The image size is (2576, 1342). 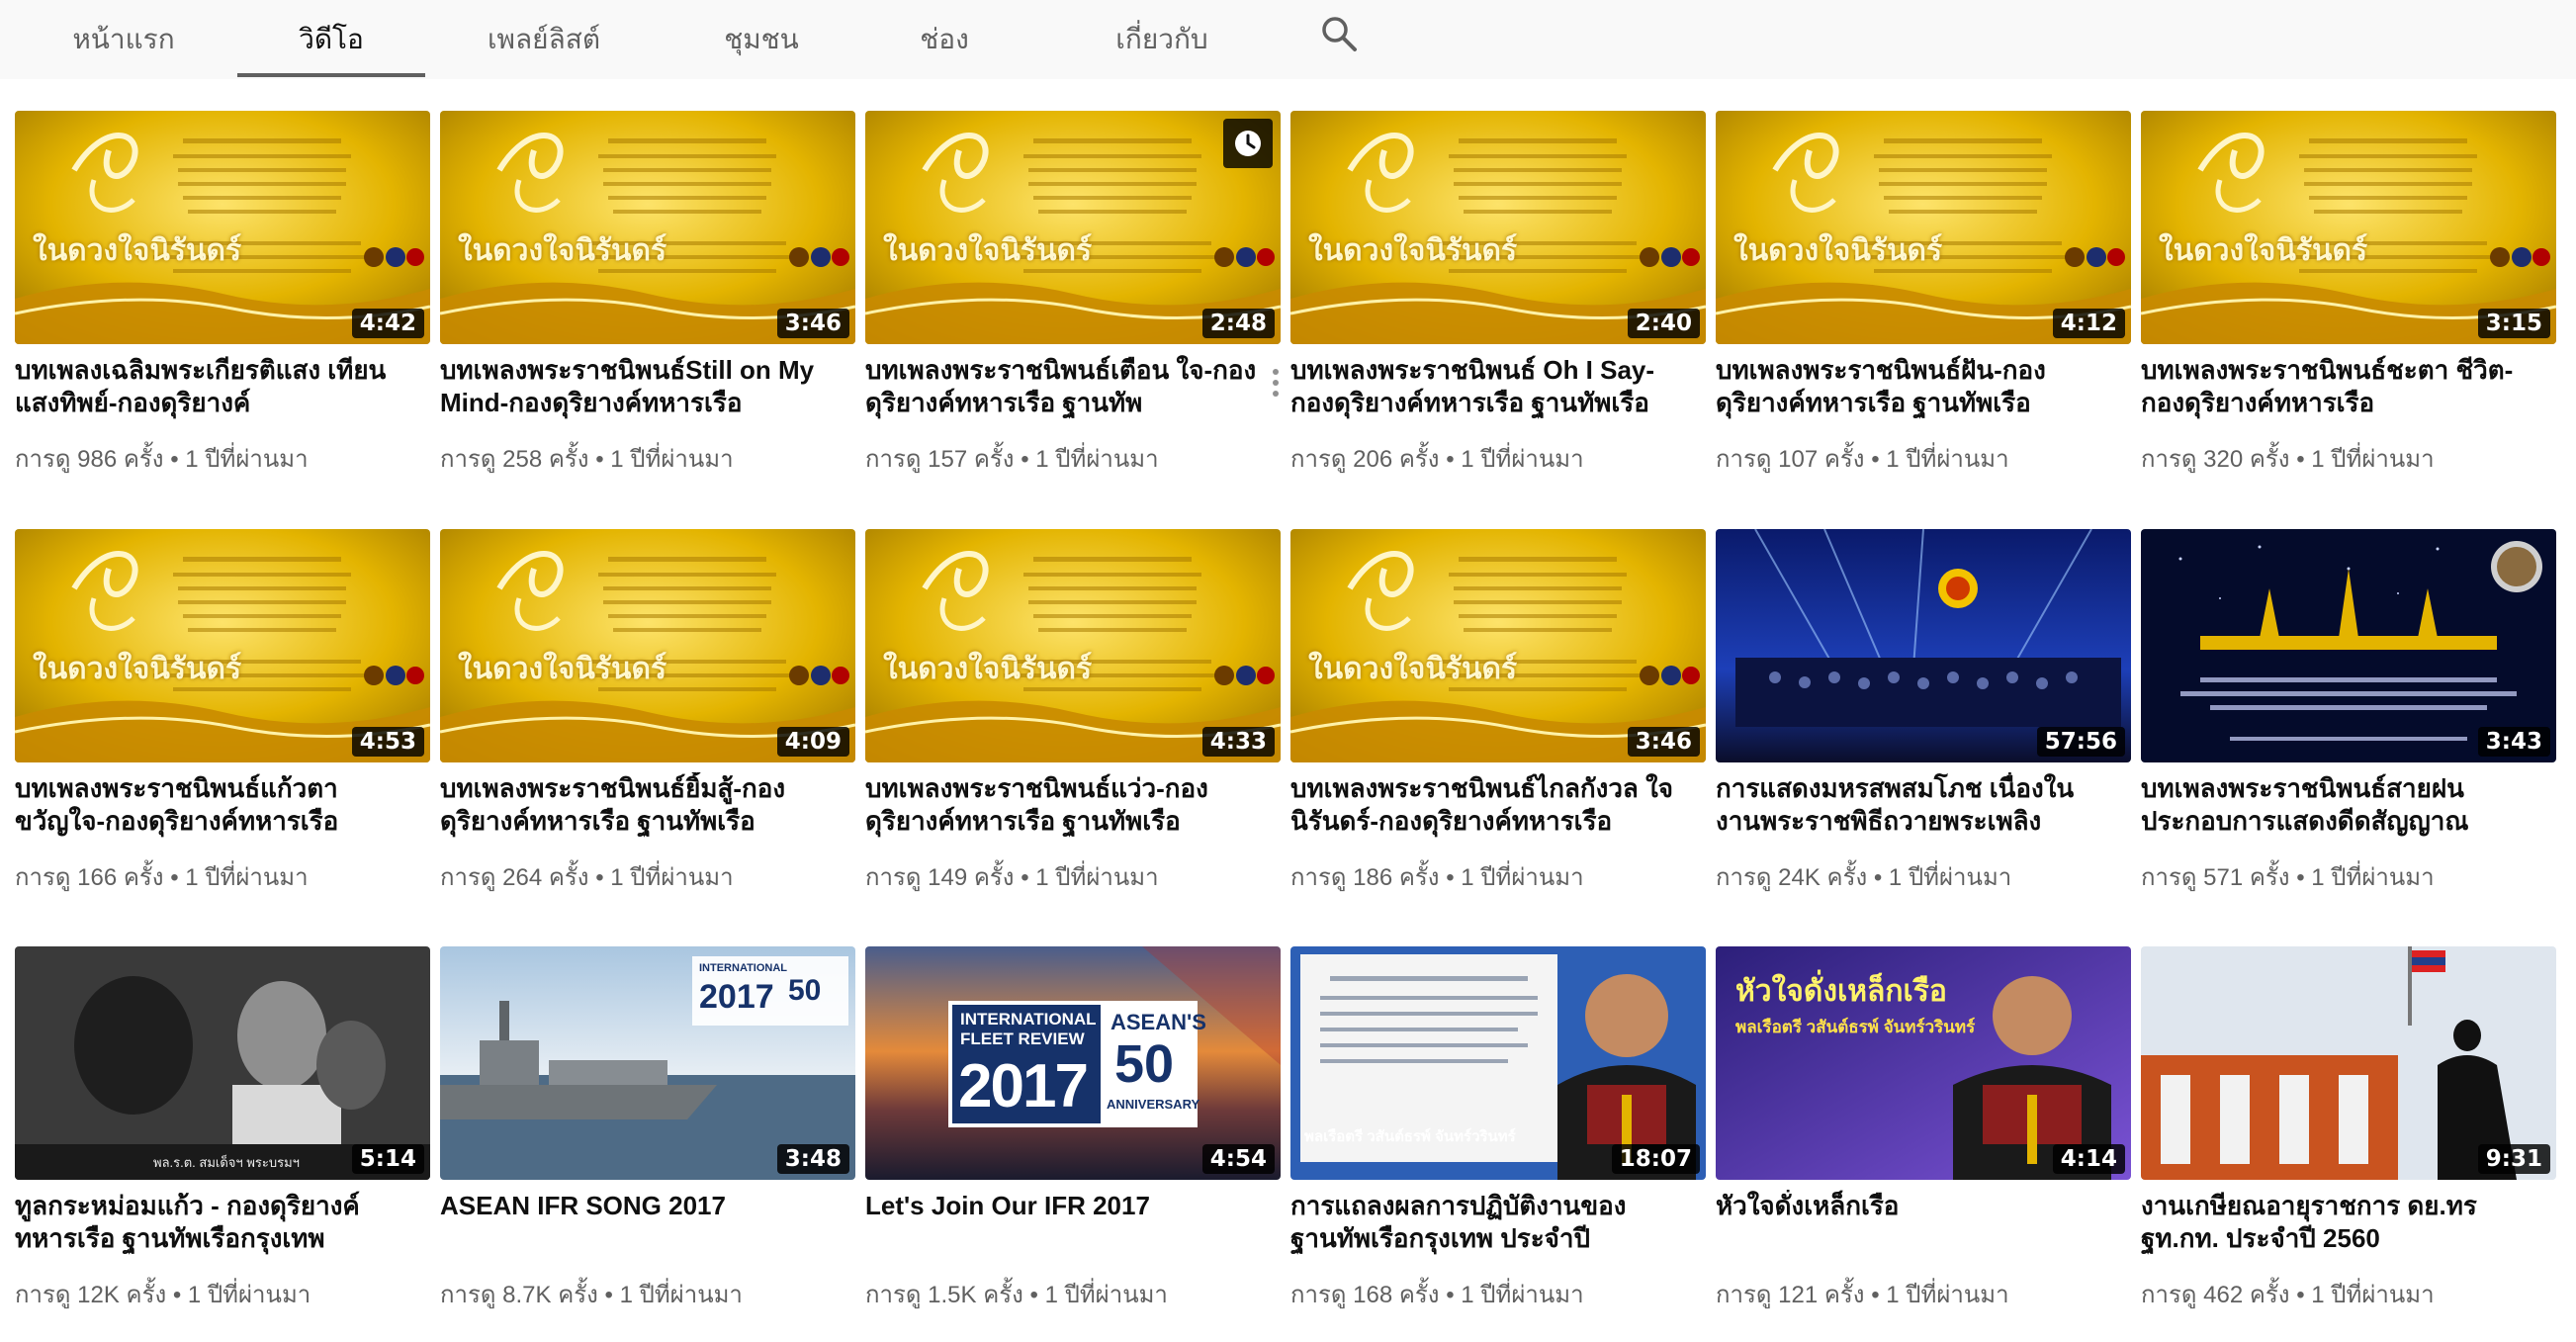 I want to click on duration-badge: 4:09, so click(x=812, y=742).